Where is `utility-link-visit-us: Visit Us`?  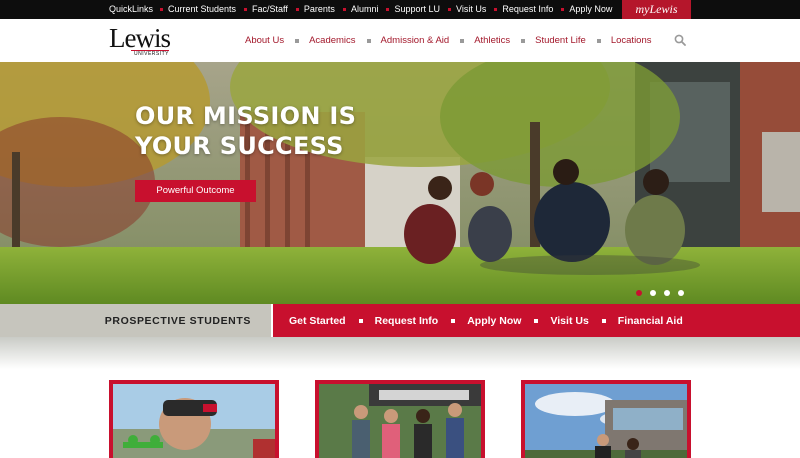
utility-link-visit-us: Visit Us is located at coordinates (466, 9).